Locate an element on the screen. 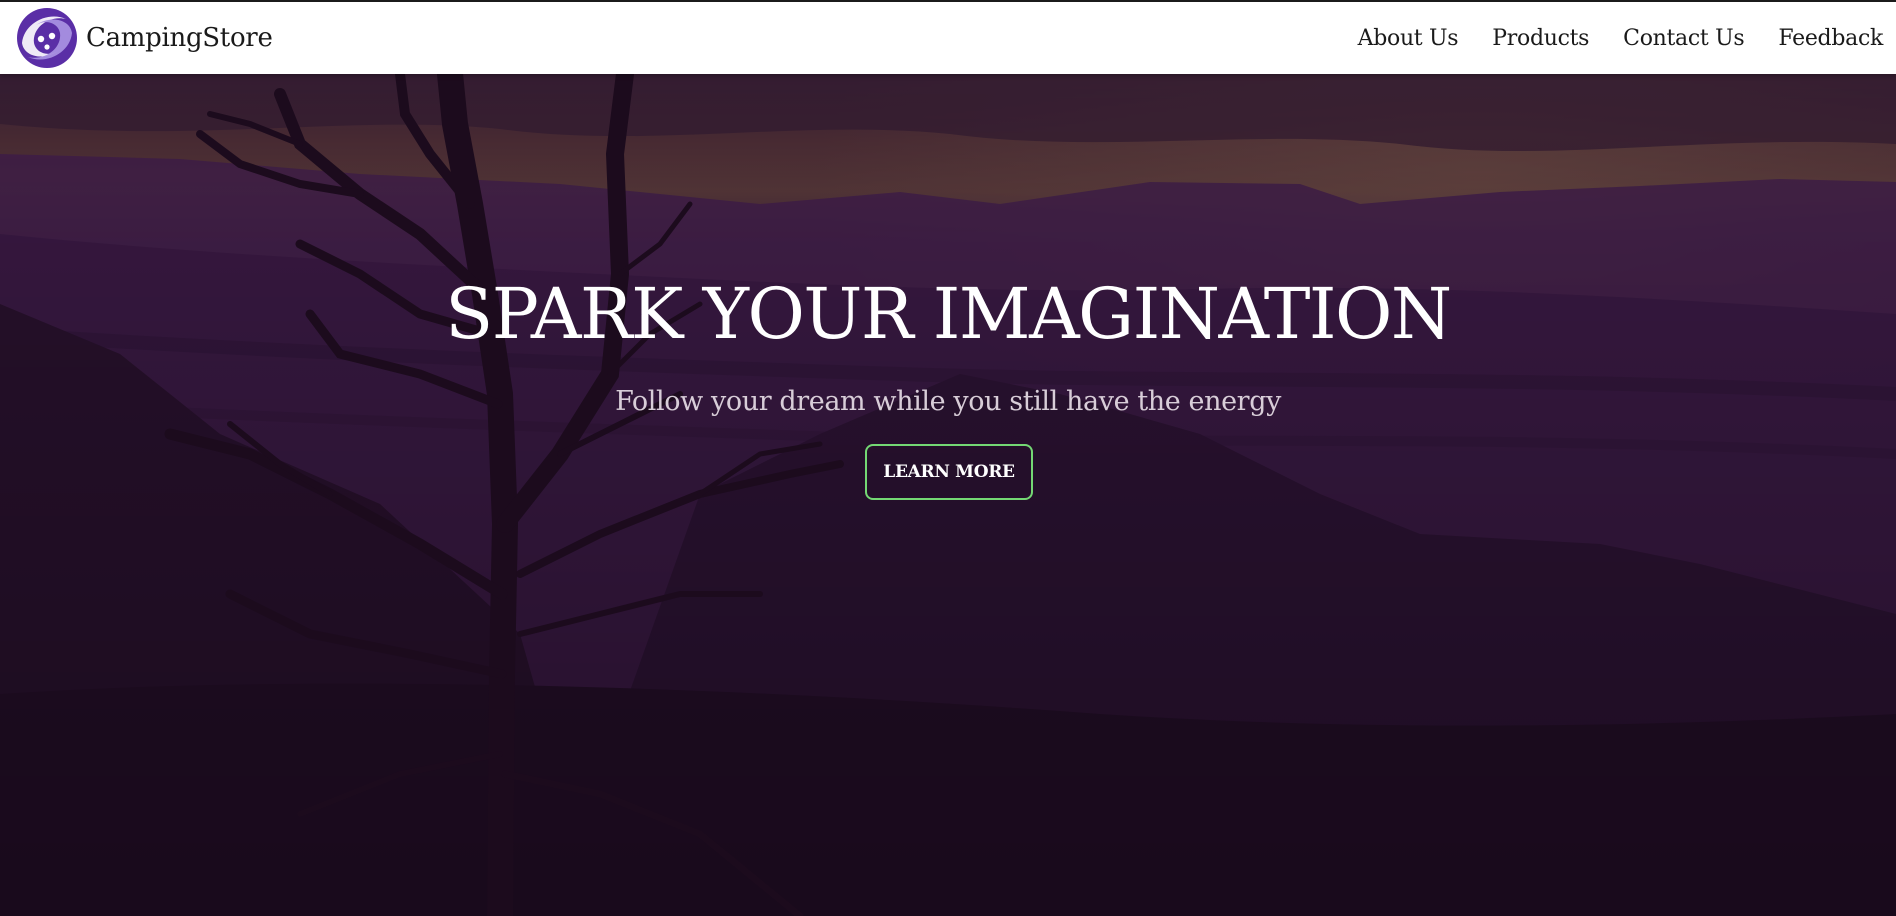  logo-icon is located at coordinates (47, 38).